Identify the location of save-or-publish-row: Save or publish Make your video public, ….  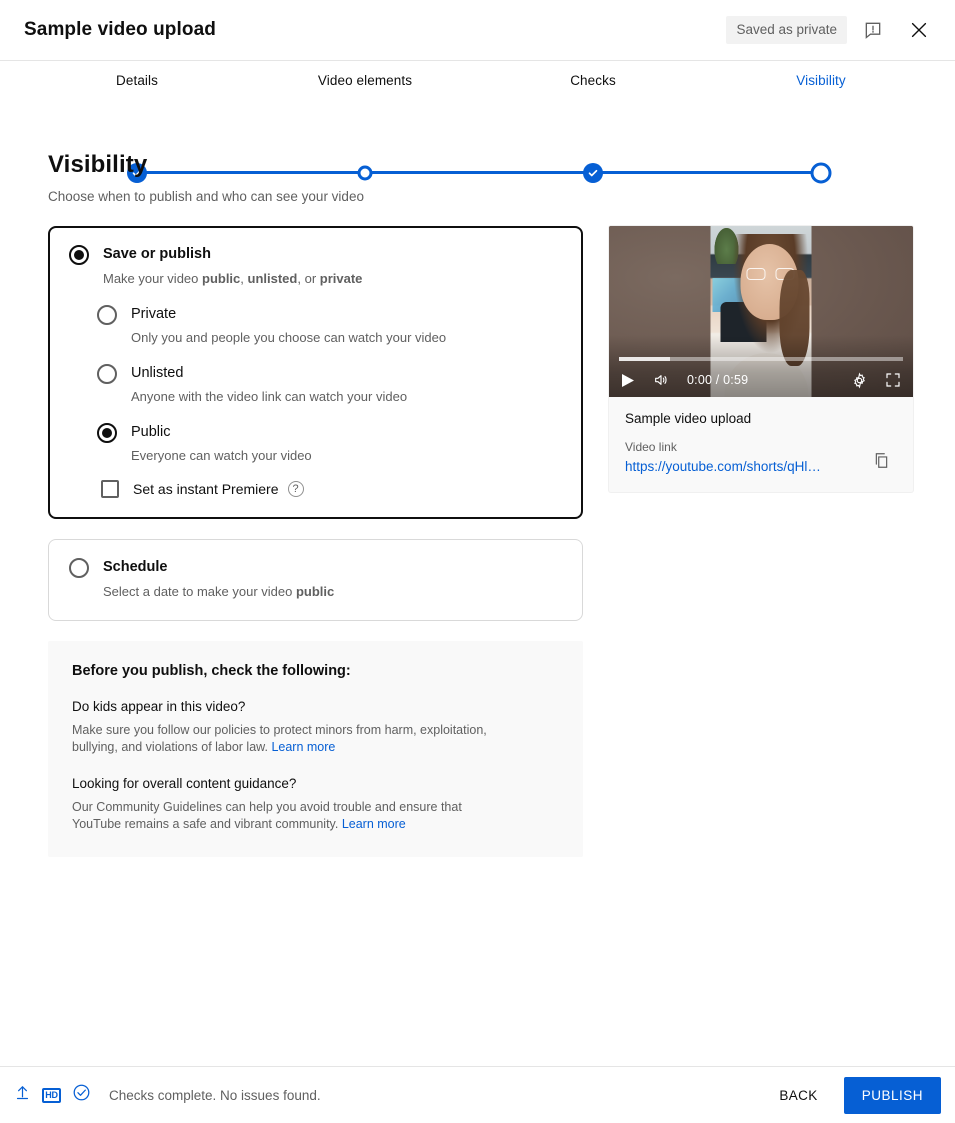
(315, 266).